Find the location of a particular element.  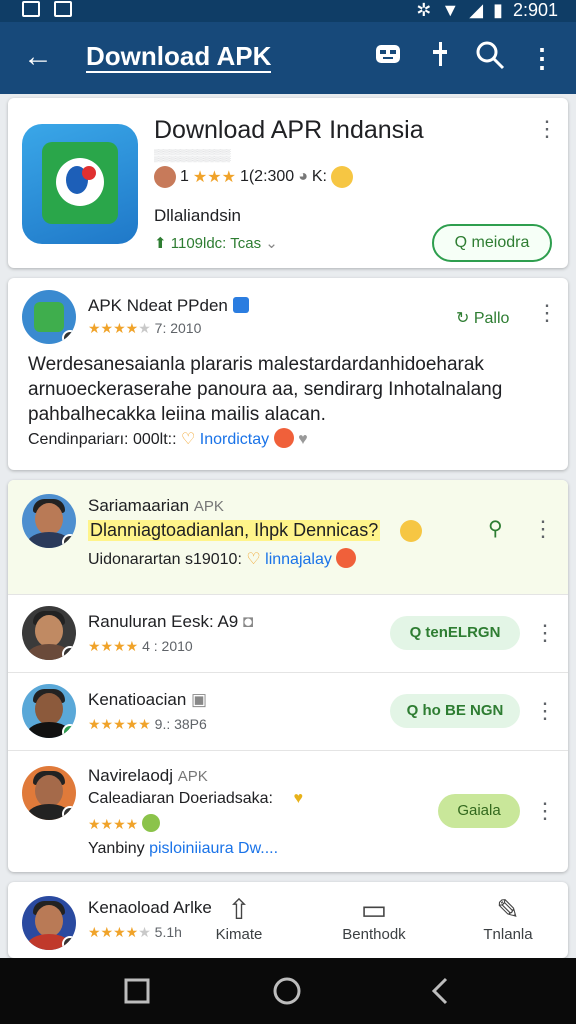

system-navigation-bar is located at coordinates (288, 991).